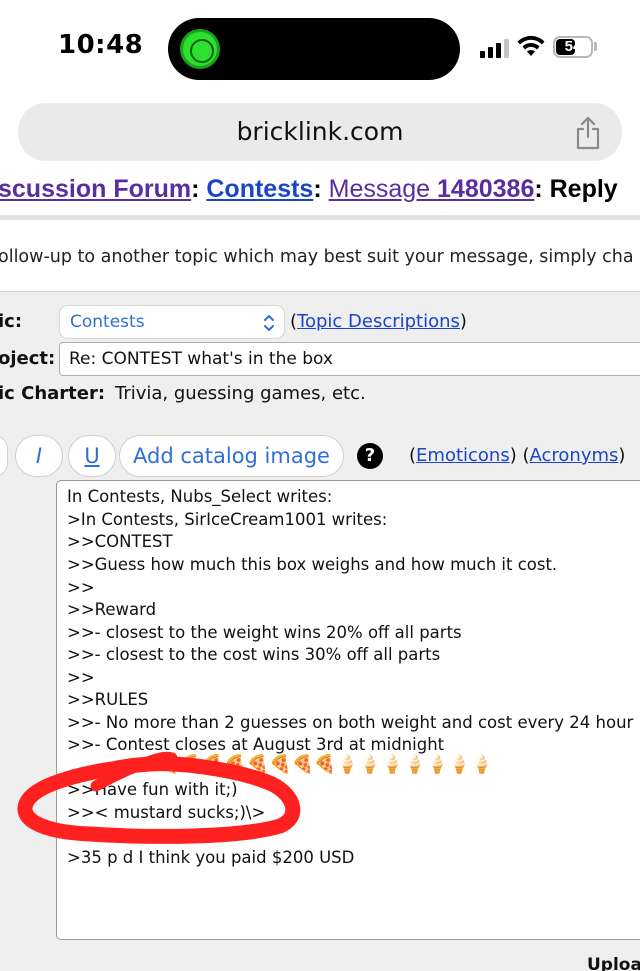 This screenshot has height=971, width=640. I want to click on battery-level: 54, so click(573, 46).